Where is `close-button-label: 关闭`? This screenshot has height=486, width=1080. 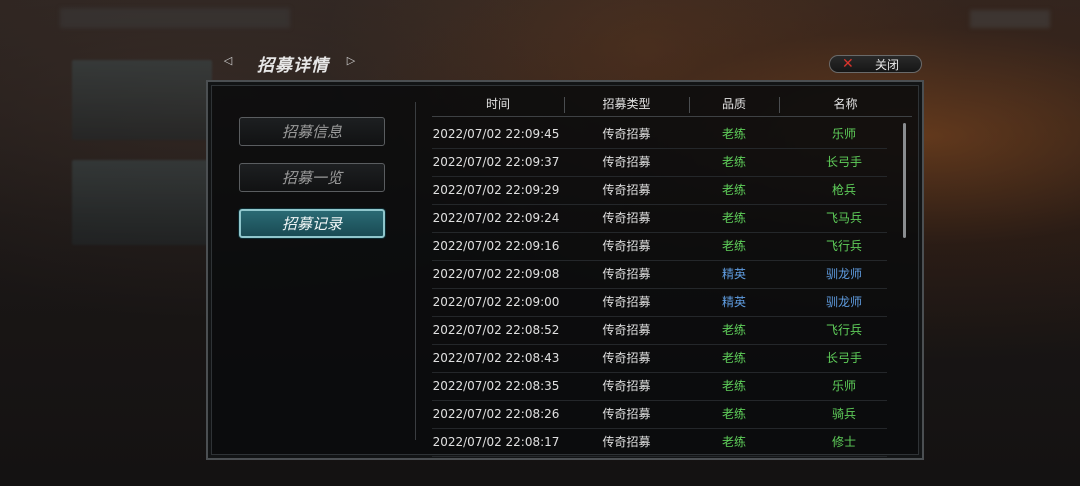
close-button-label: 关闭 is located at coordinates (887, 64).